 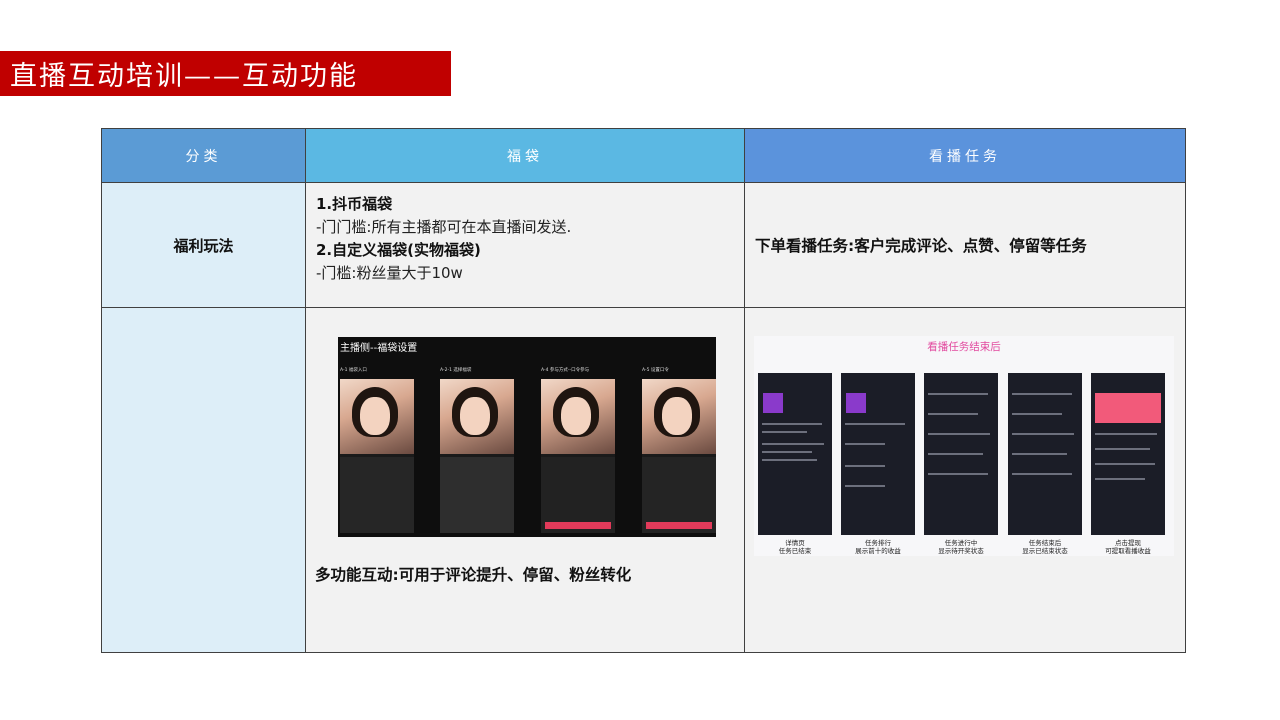 What do you see at coordinates (1128, 547) in the screenshot?
I see `task-caption-5: 点击提现 可提取看播收益` at bounding box center [1128, 547].